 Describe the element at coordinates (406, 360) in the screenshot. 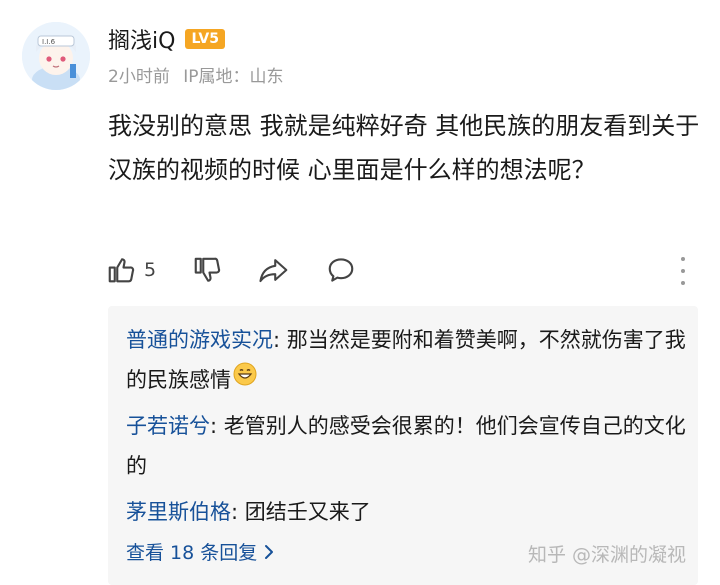

I see `reply-item: 普通的游戏实况: 那当然是要附和着赞美啊，不然就伤害了我的民族感情` at that location.